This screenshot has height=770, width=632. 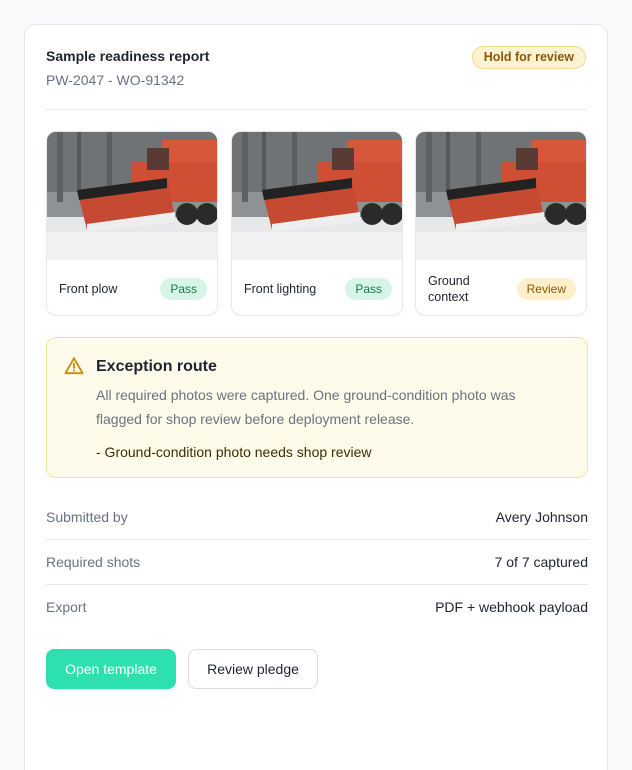 I want to click on detail-row-required-shots: Required shots 7 of 7 captured, so click(x=317, y=562).